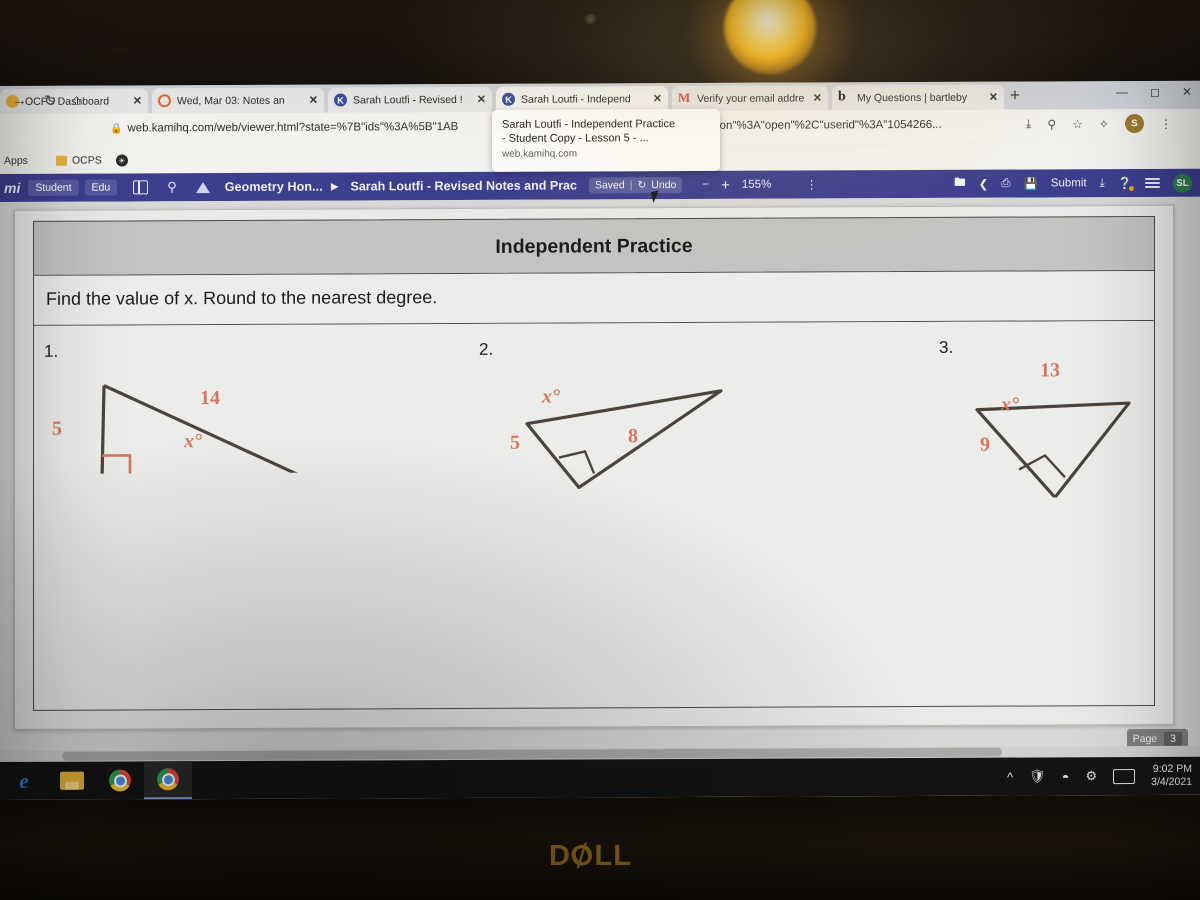 The image size is (1200, 900). I want to click on minimize-button: —, so click(1122, 92).